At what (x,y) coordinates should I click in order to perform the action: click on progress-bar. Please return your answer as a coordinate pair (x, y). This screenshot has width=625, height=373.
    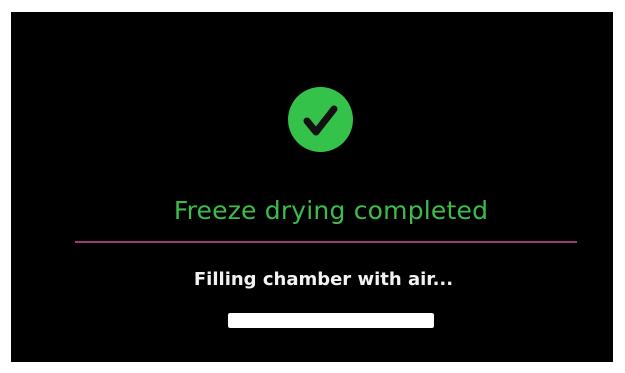
    Looking at the image, I should click on (331, 320).